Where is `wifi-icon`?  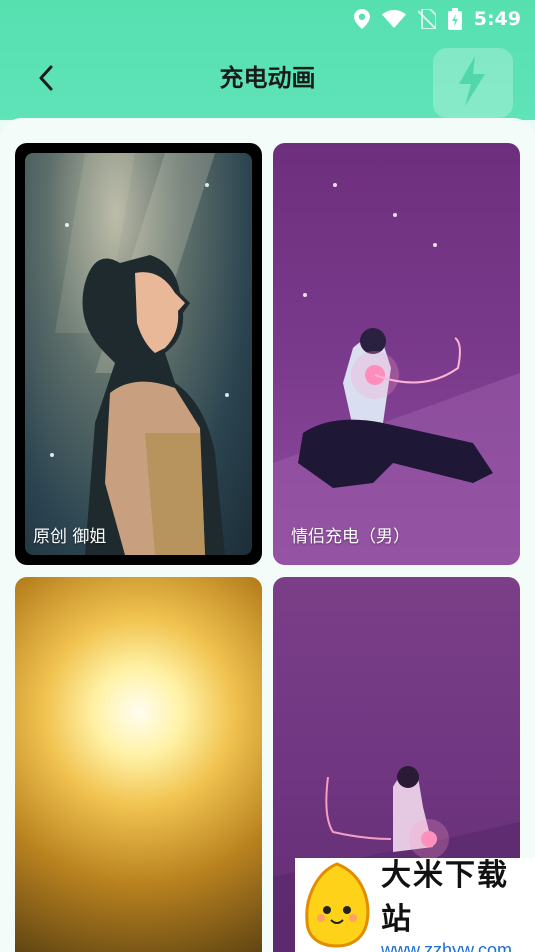 wifi-icon is located at coordinates (393, 19).